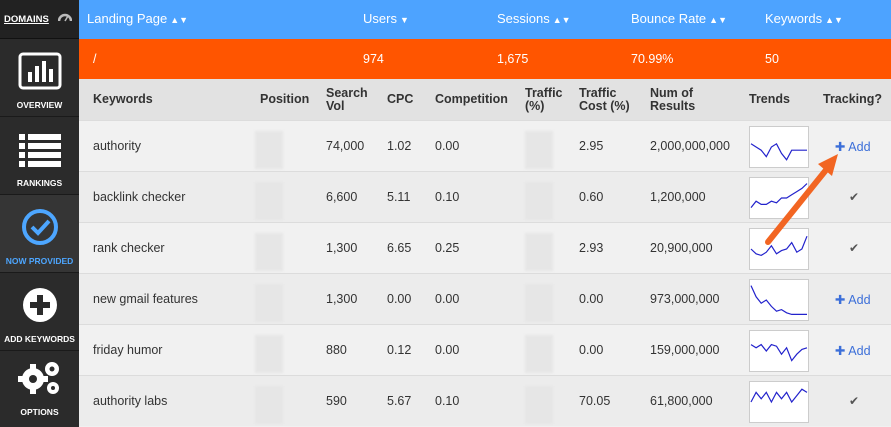  I want to click on header-label: Sessions, so click(523, 18).